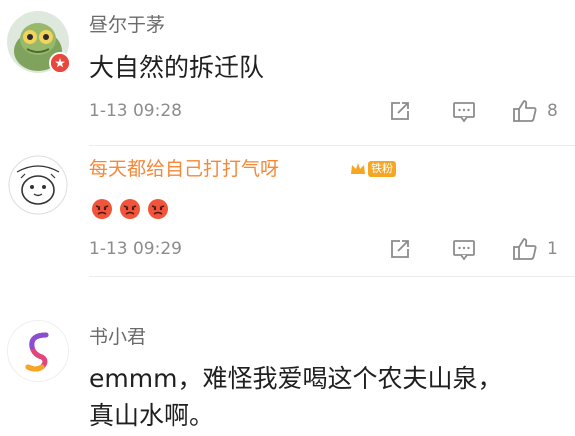  What do you see at coordinates (177, 67) in the screenshot?
I see `comment-text: 大自然的拆迁队` at bounding box center [177, 67].